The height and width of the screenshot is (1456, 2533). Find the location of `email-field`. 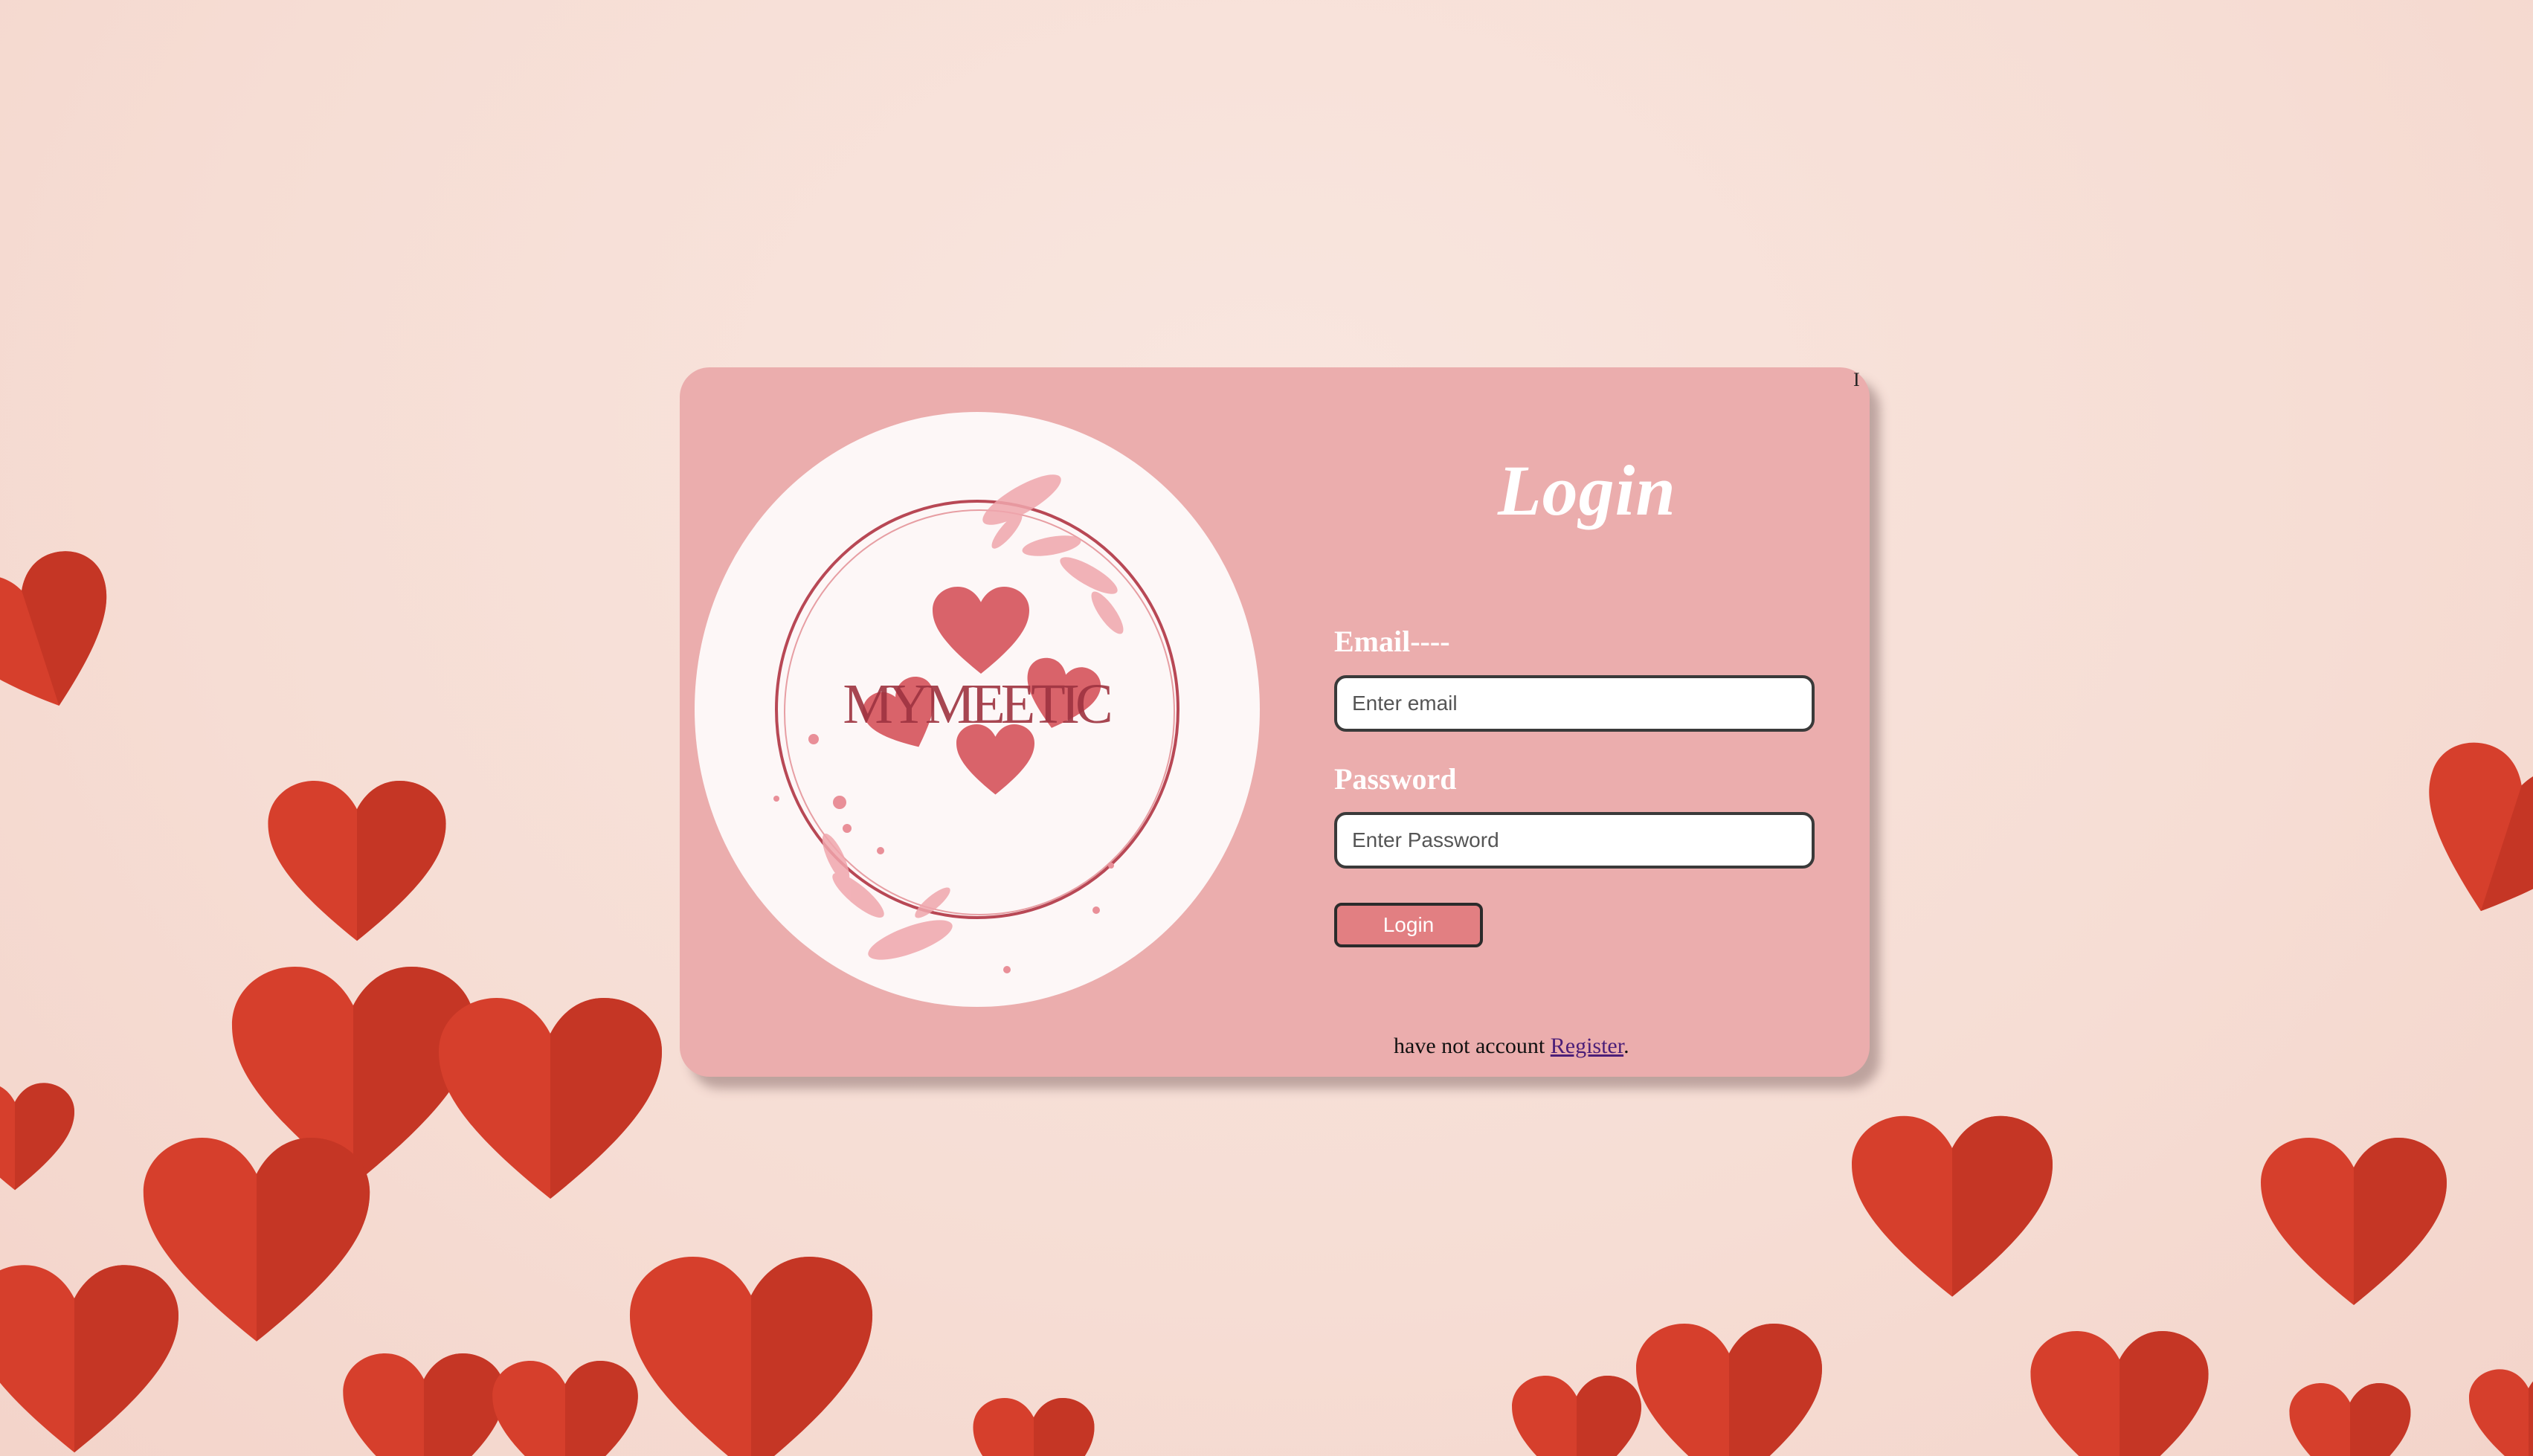

email-field is located at coordinates (1574, 703).